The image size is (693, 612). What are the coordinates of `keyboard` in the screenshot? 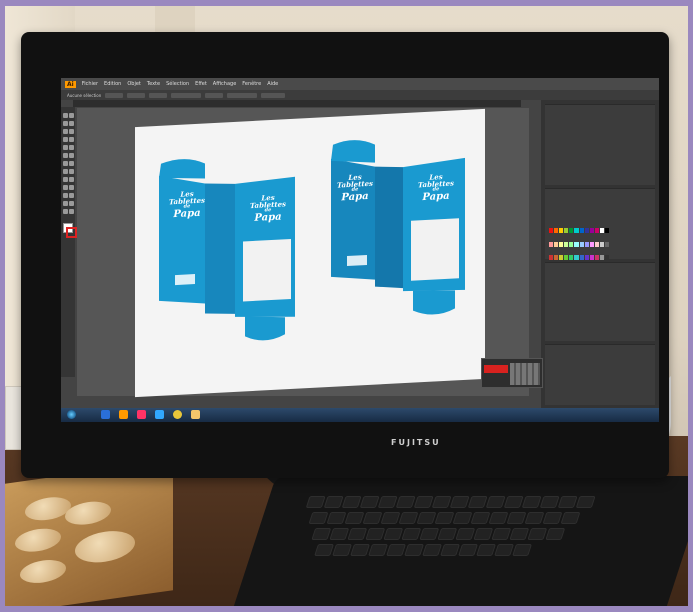 It's located at (460, 541).